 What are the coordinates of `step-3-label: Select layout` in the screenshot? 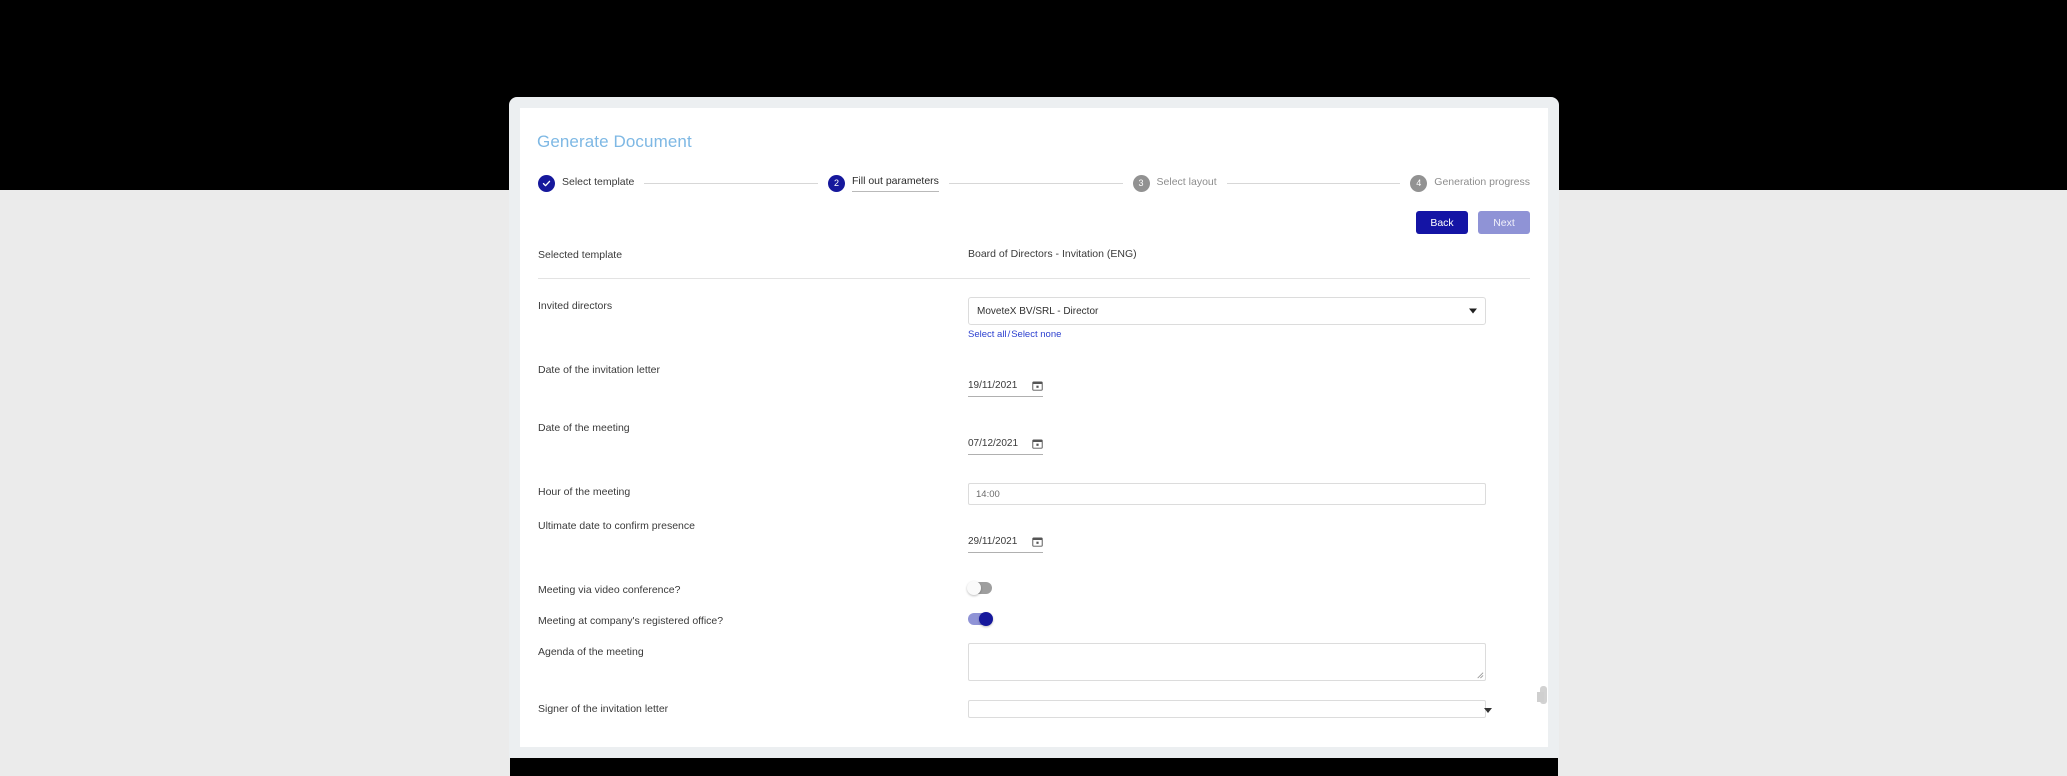 It's located at (1186, 182).